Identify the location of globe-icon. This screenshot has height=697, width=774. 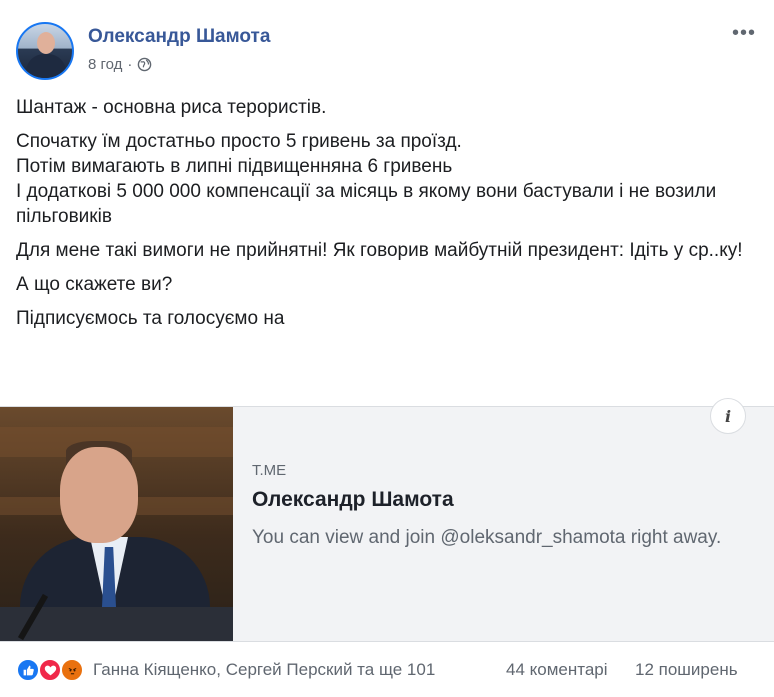
(144, 64).